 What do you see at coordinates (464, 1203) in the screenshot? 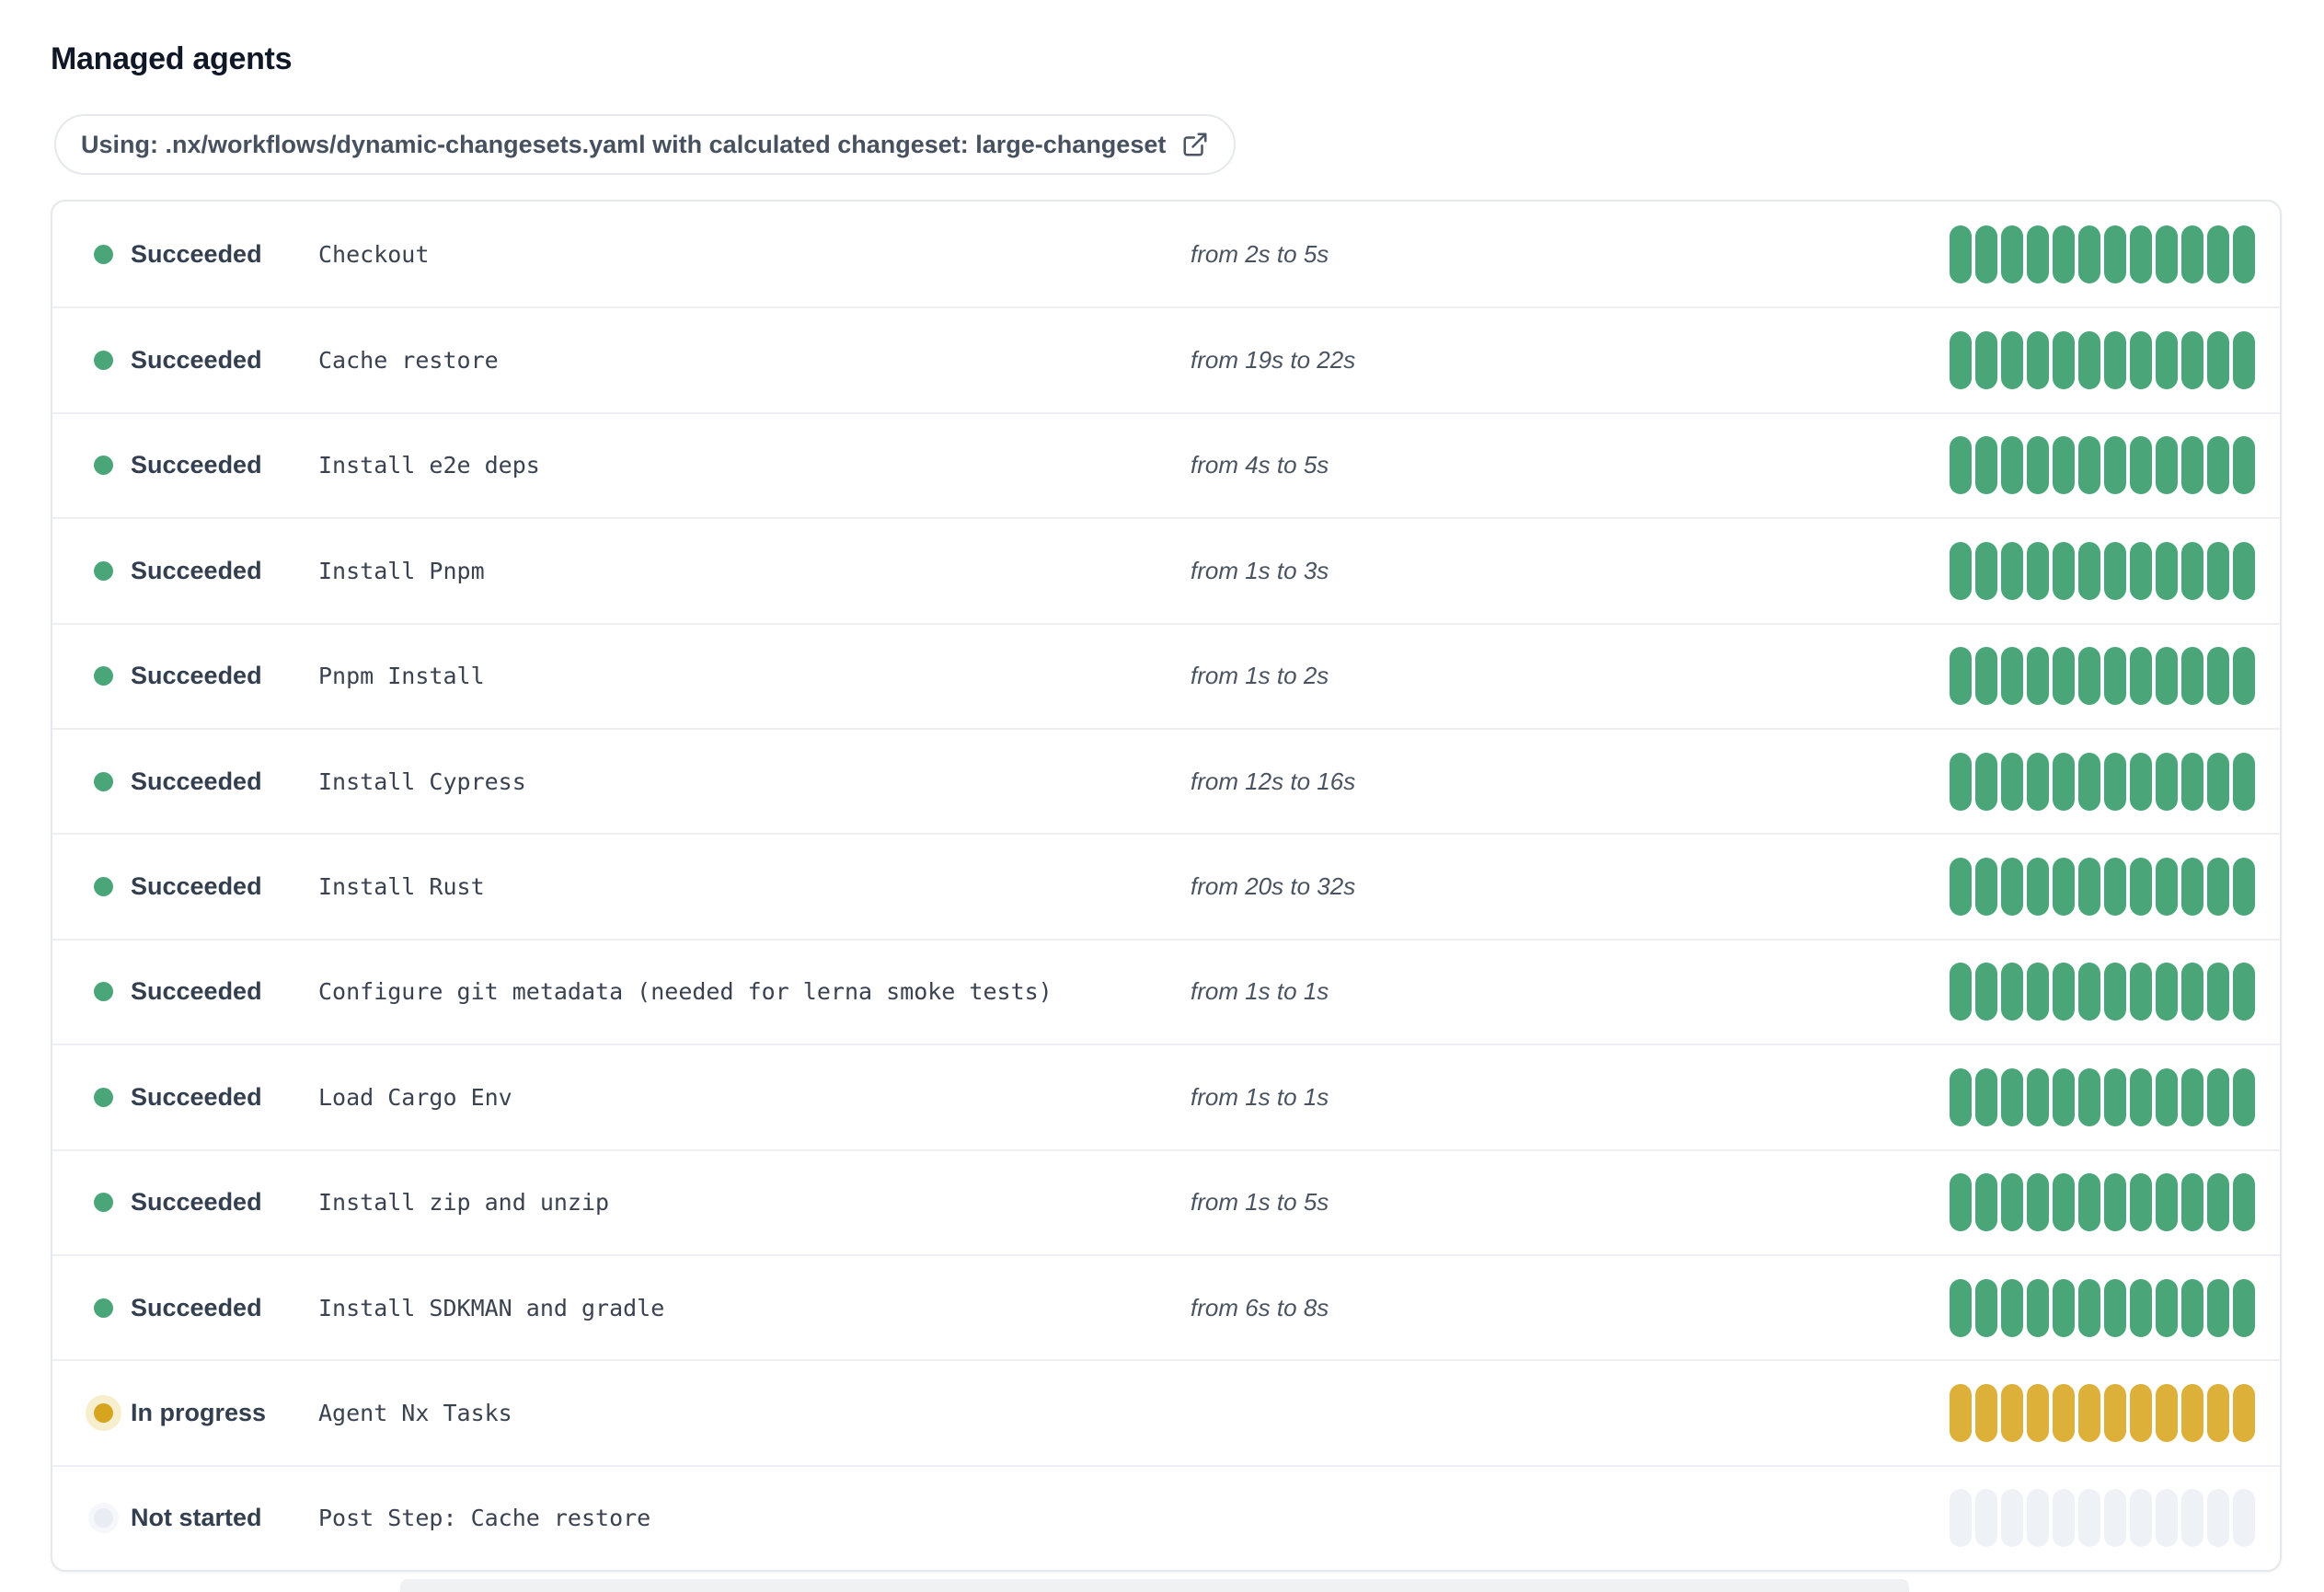
I see `step-name: Install zip and unzip` at bounding box center [464, 1203].